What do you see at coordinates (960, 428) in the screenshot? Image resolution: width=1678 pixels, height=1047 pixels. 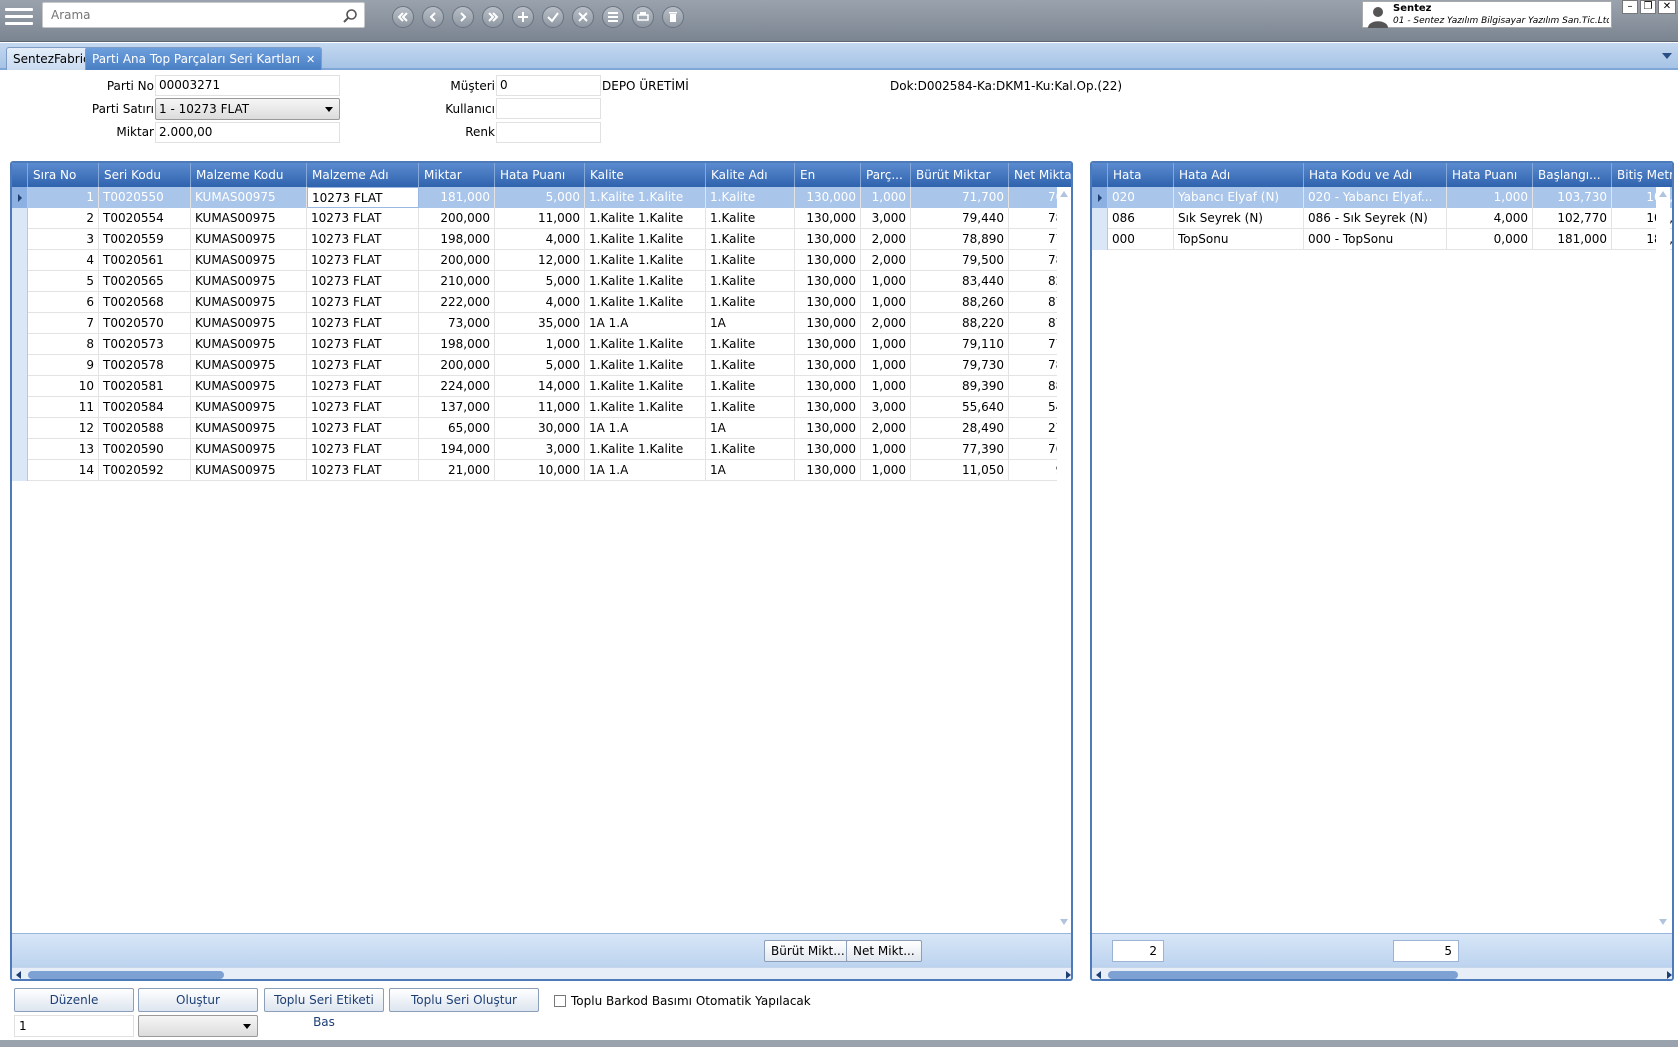 I see `table-cell: 28,490` at bounding box center [960, 428].